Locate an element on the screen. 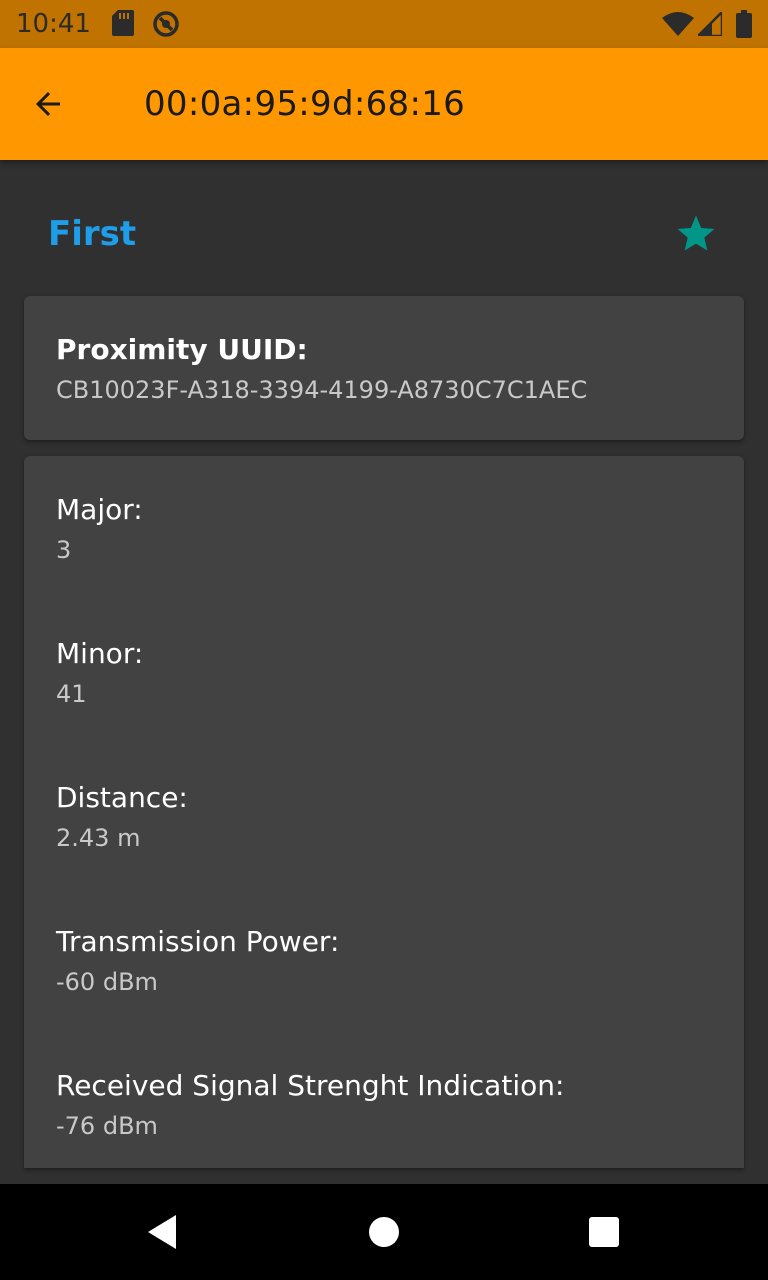 The image size is (768, 1280). nav-home-icon is located at coordinates (384, 1232).